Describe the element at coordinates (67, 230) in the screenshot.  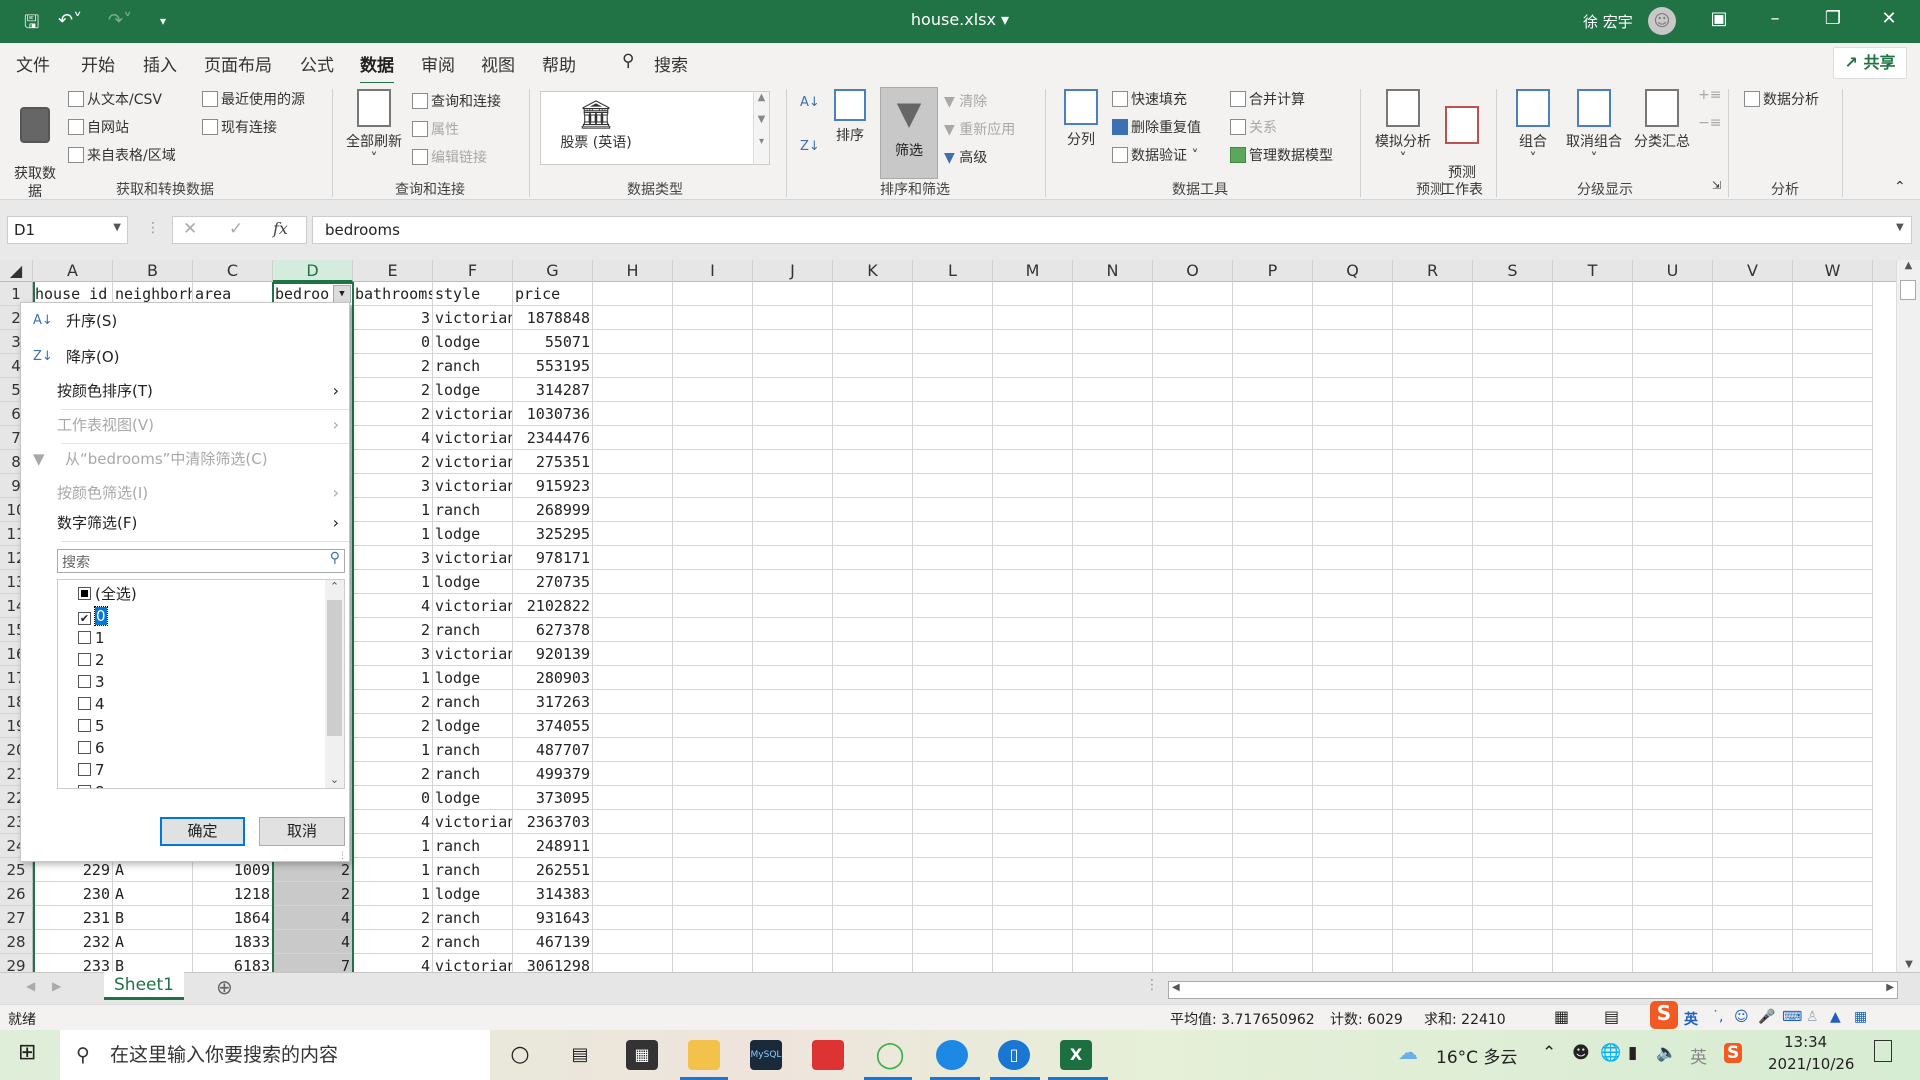
I see `name-box: D1 ▼` at that location.